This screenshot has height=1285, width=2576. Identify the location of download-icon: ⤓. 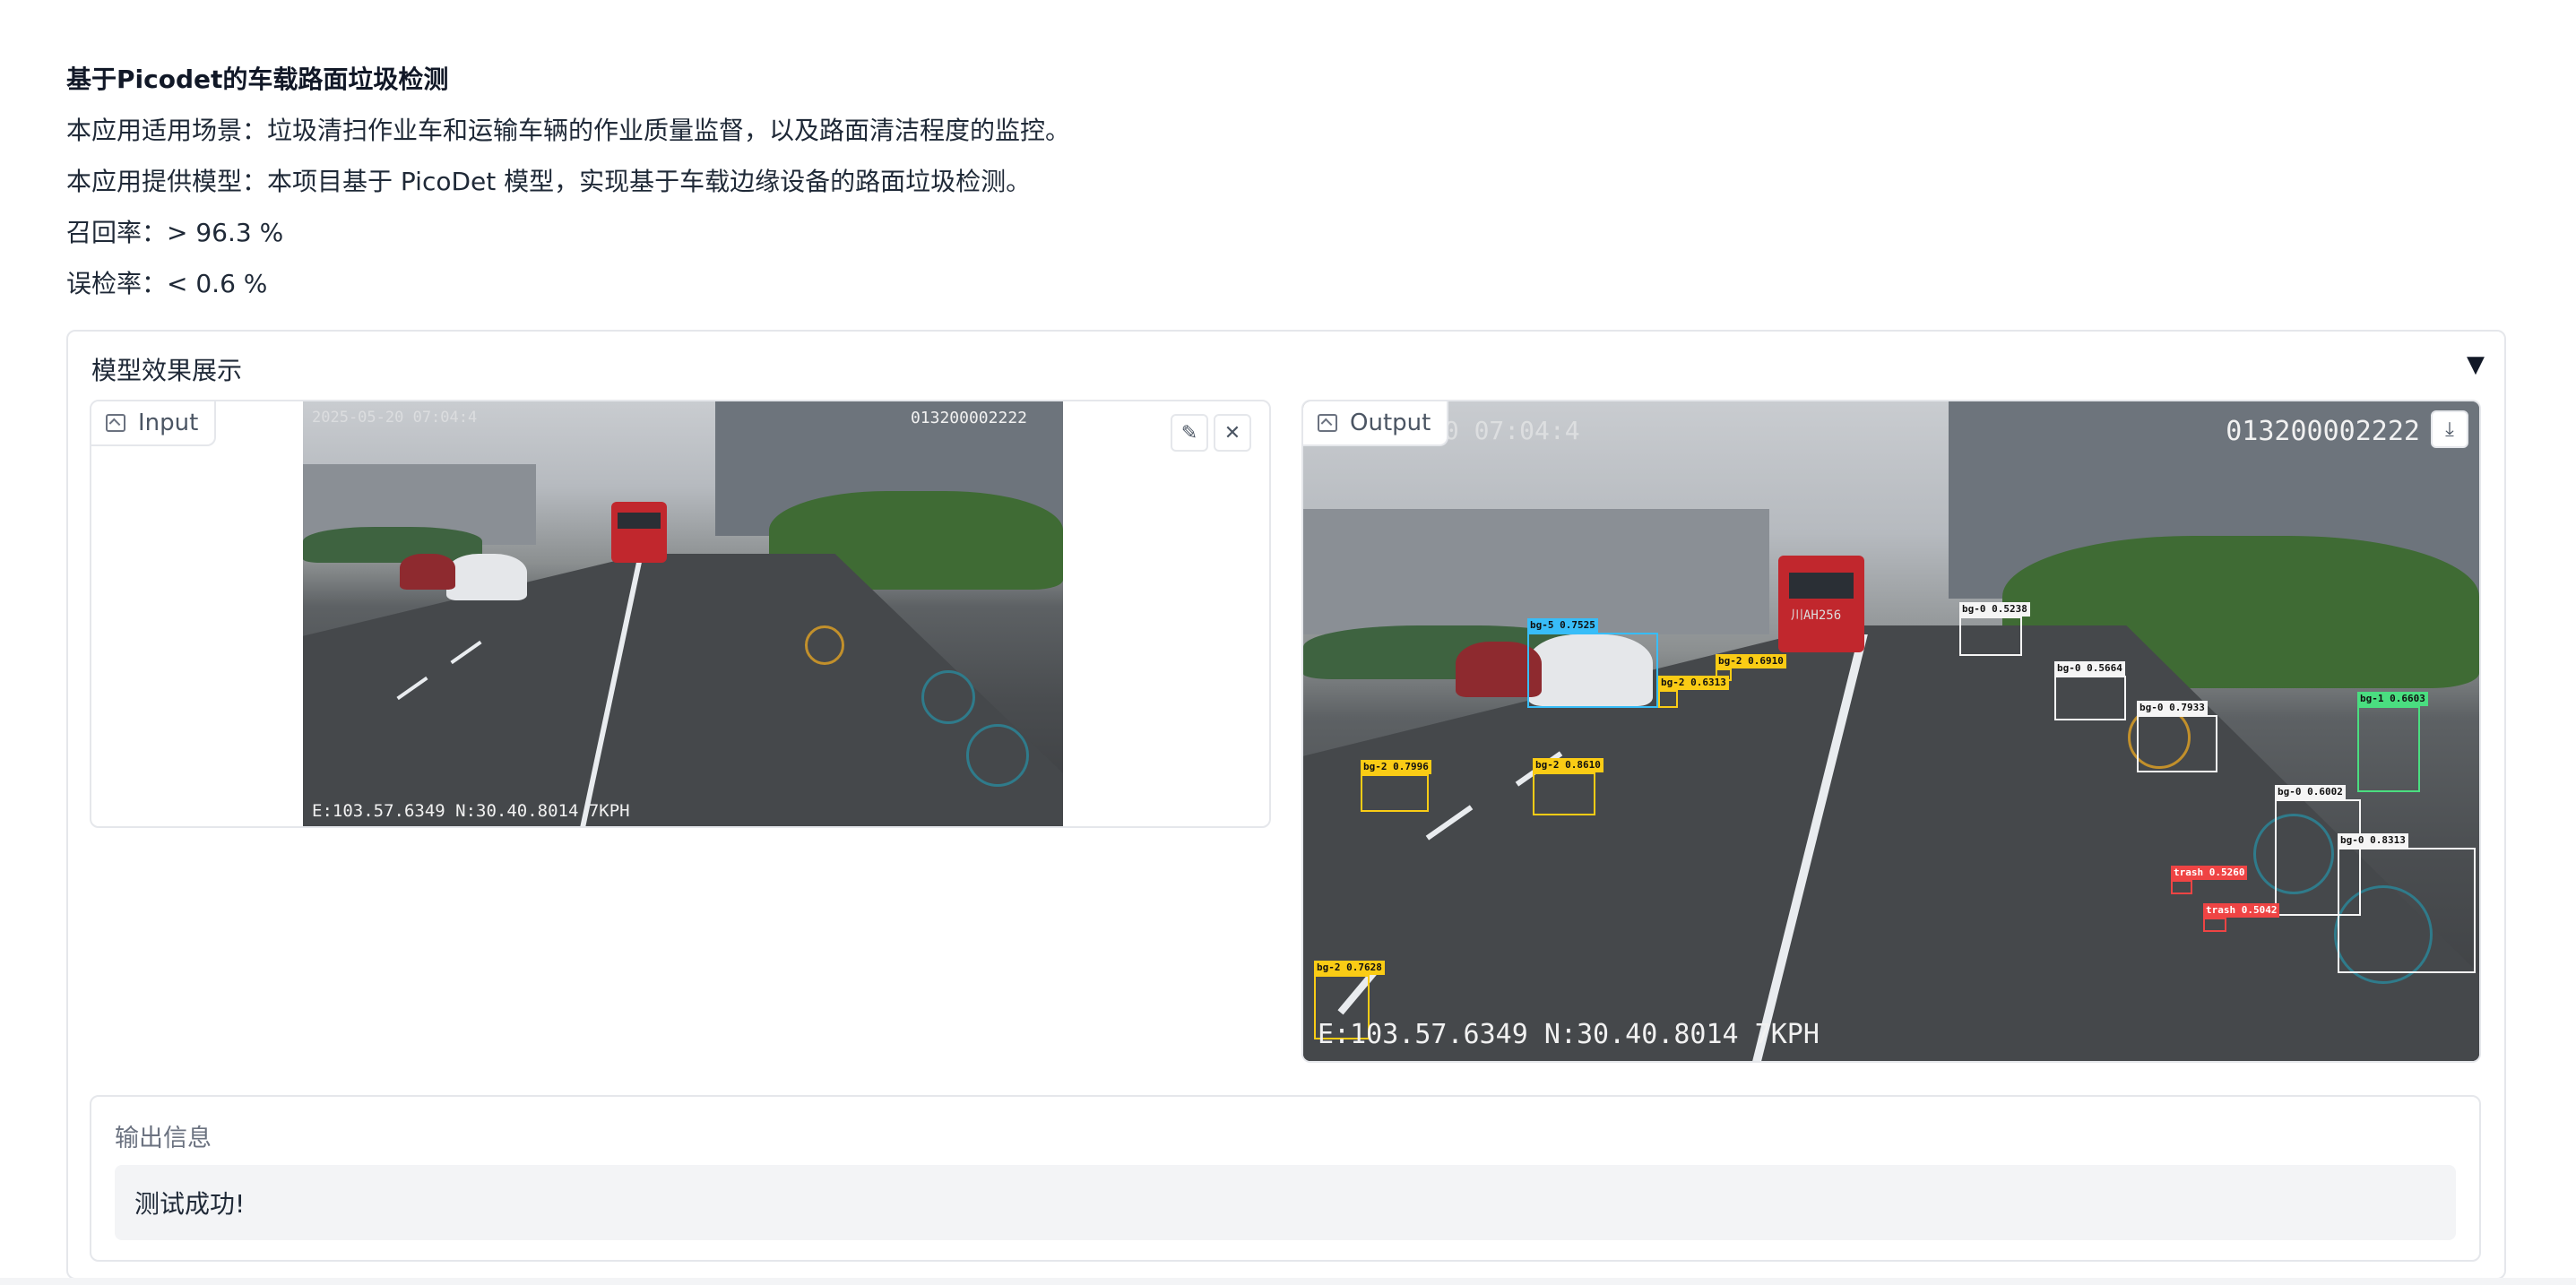
(2449, 429).